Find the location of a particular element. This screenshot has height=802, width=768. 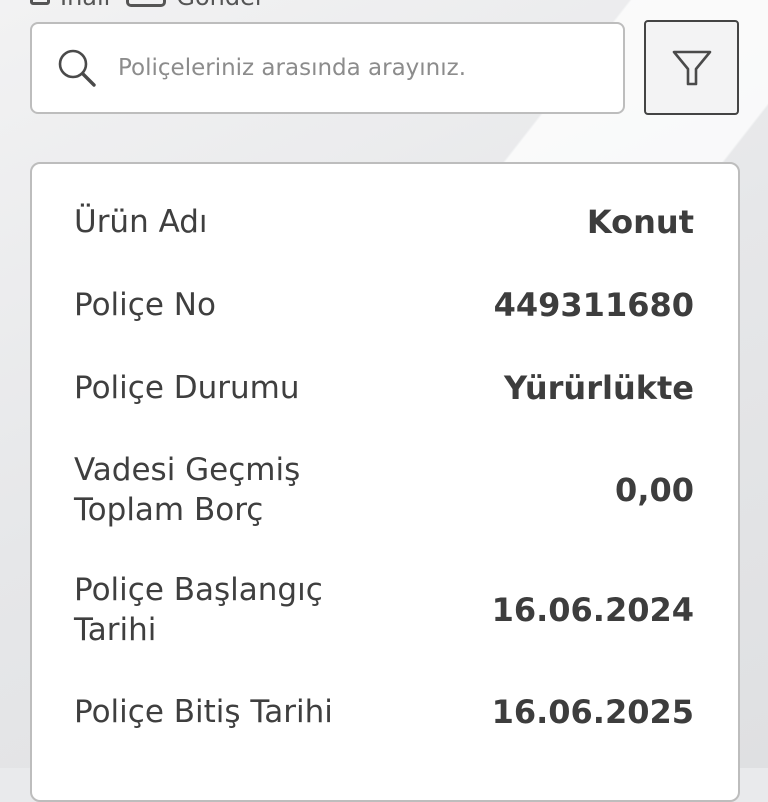

top-tab-strip: İnali Gönder is located at coordinates (147, 5).